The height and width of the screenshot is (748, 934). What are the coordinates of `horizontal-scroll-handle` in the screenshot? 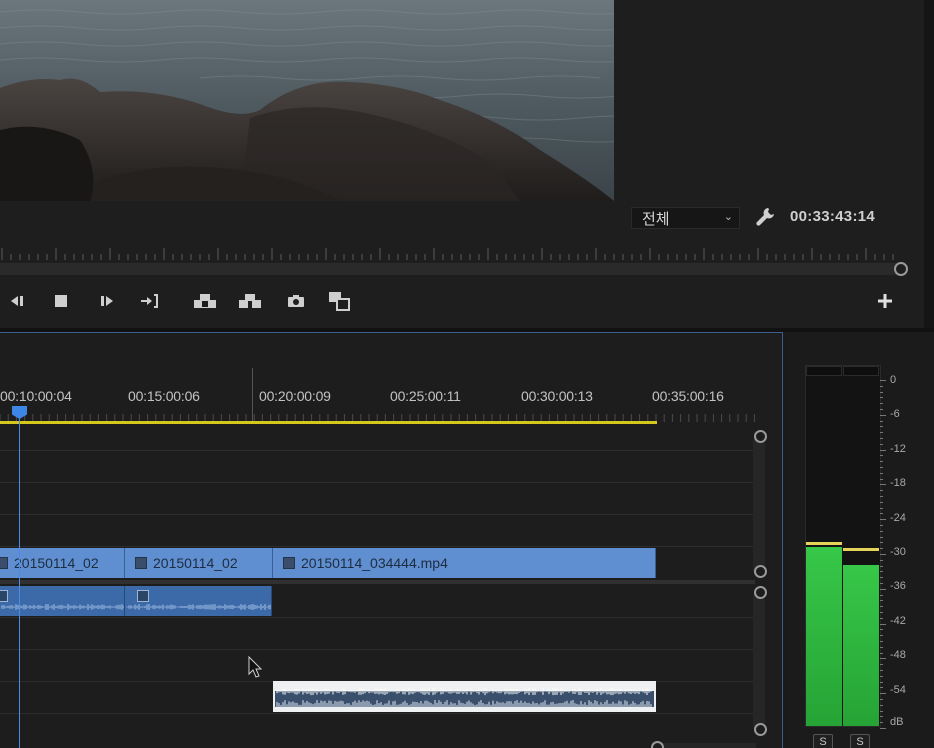 It's located at (657, 744).